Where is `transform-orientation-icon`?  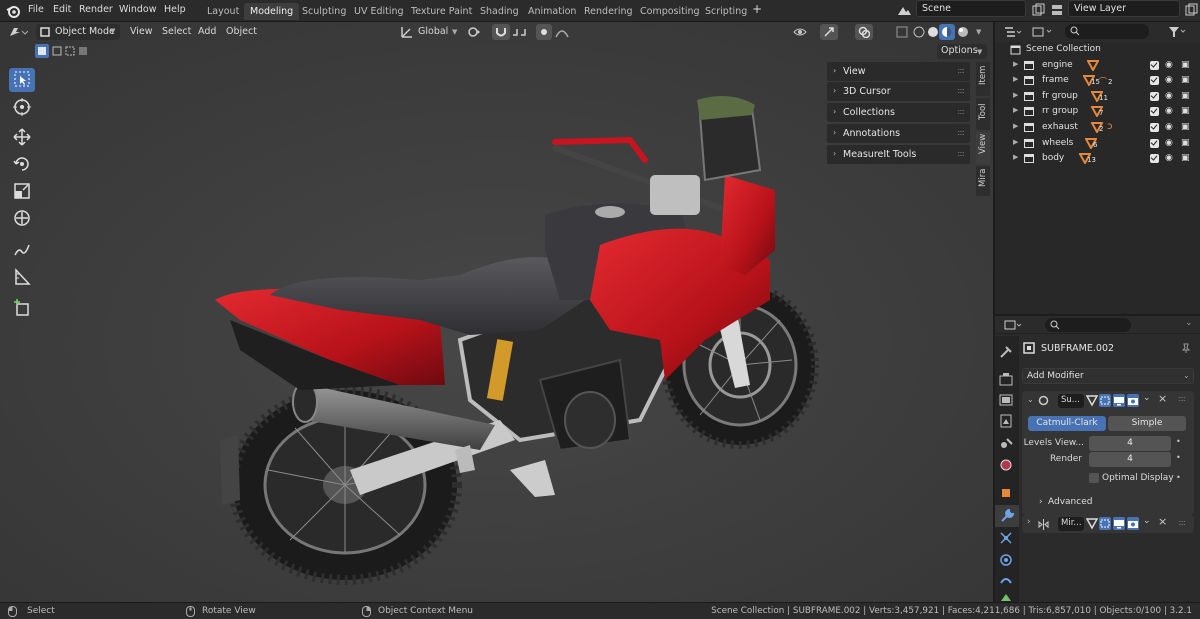 transform-orientation-icon is located at coordinates (407, 32).